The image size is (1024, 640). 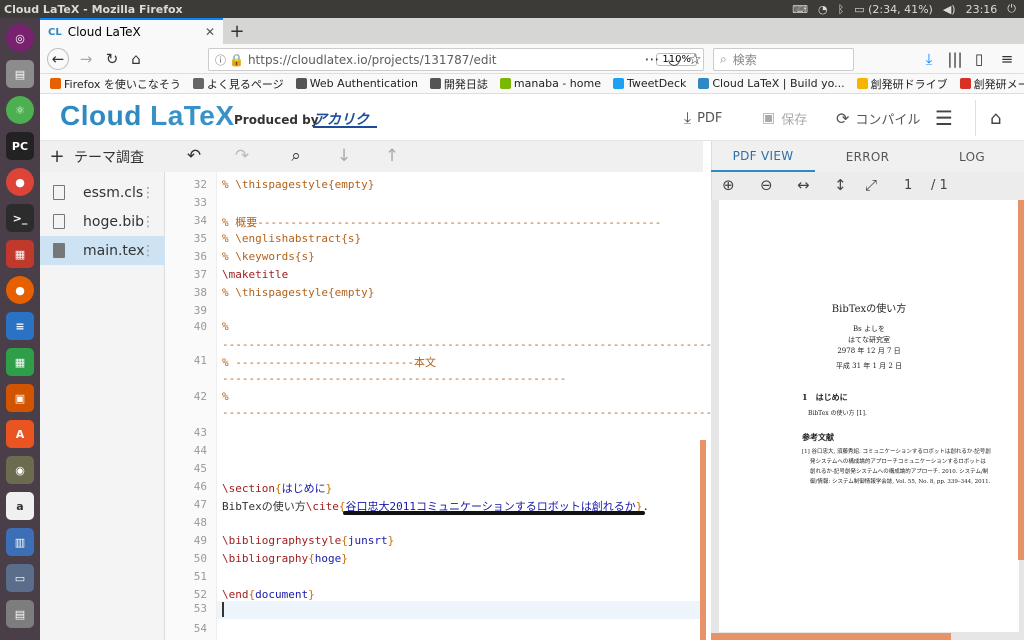 I want to click on close-tab-icon: ✕, so click(x=210, y=32).